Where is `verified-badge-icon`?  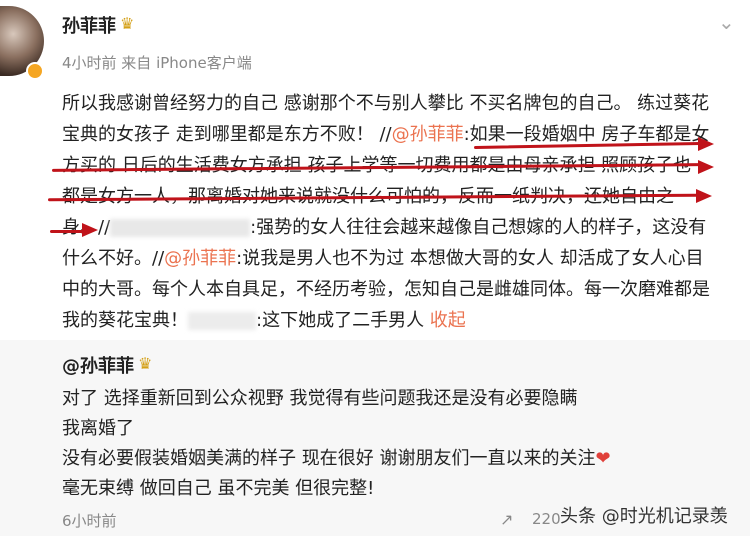 verified-badge-icon is located at coordinates (35, 71).